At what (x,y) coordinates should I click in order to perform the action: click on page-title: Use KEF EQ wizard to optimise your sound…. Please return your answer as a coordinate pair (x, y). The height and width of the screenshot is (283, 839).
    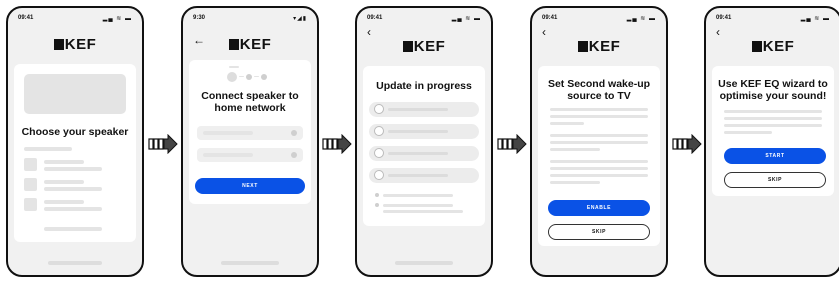
    Looking at the image, I should click on (773, 90).